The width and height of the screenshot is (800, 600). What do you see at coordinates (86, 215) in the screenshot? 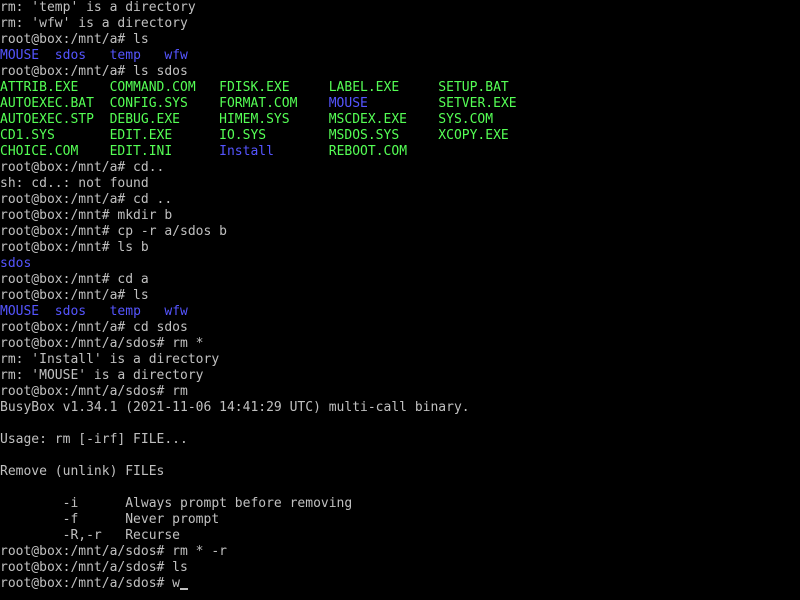
I see `terminal-text: root@box:/mnt# mkdir b` at bounding box center [86, 215].